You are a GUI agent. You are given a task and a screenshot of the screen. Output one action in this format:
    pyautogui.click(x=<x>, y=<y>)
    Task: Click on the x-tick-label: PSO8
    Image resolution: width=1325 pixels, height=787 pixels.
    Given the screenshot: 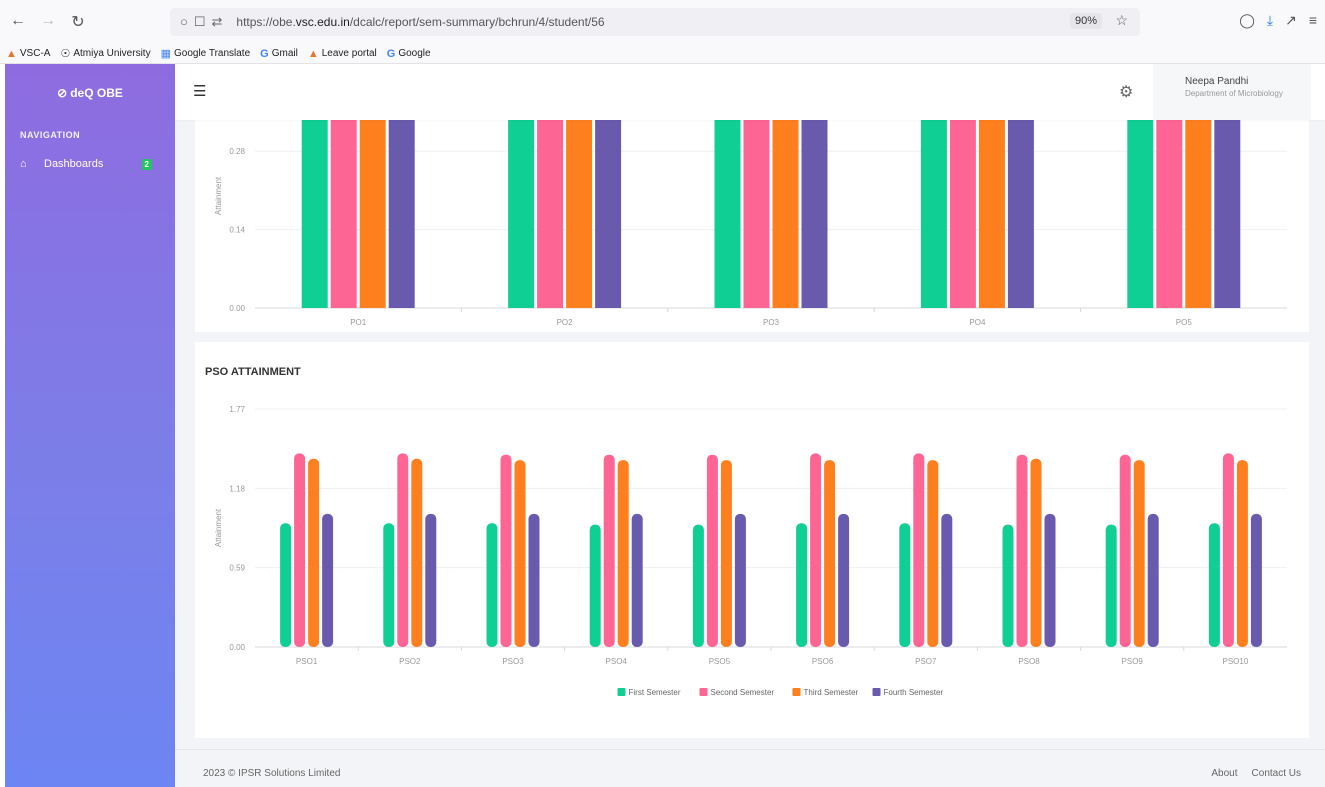 What is the action you would take?
    pyautogui.click(x=1029, y=661)
    